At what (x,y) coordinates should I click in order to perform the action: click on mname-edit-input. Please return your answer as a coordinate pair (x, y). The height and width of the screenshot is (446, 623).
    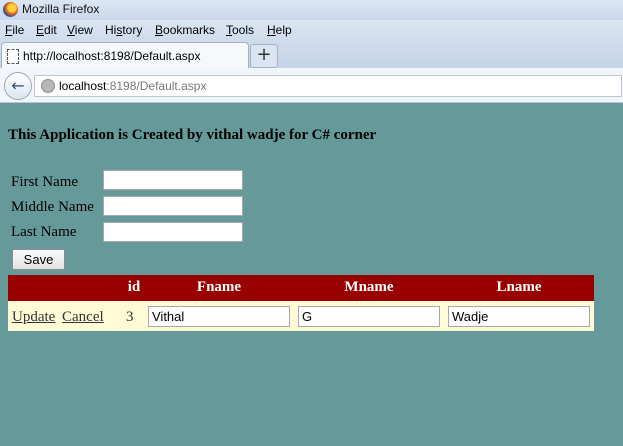
    Looking at the image, I should click on (369, 316).